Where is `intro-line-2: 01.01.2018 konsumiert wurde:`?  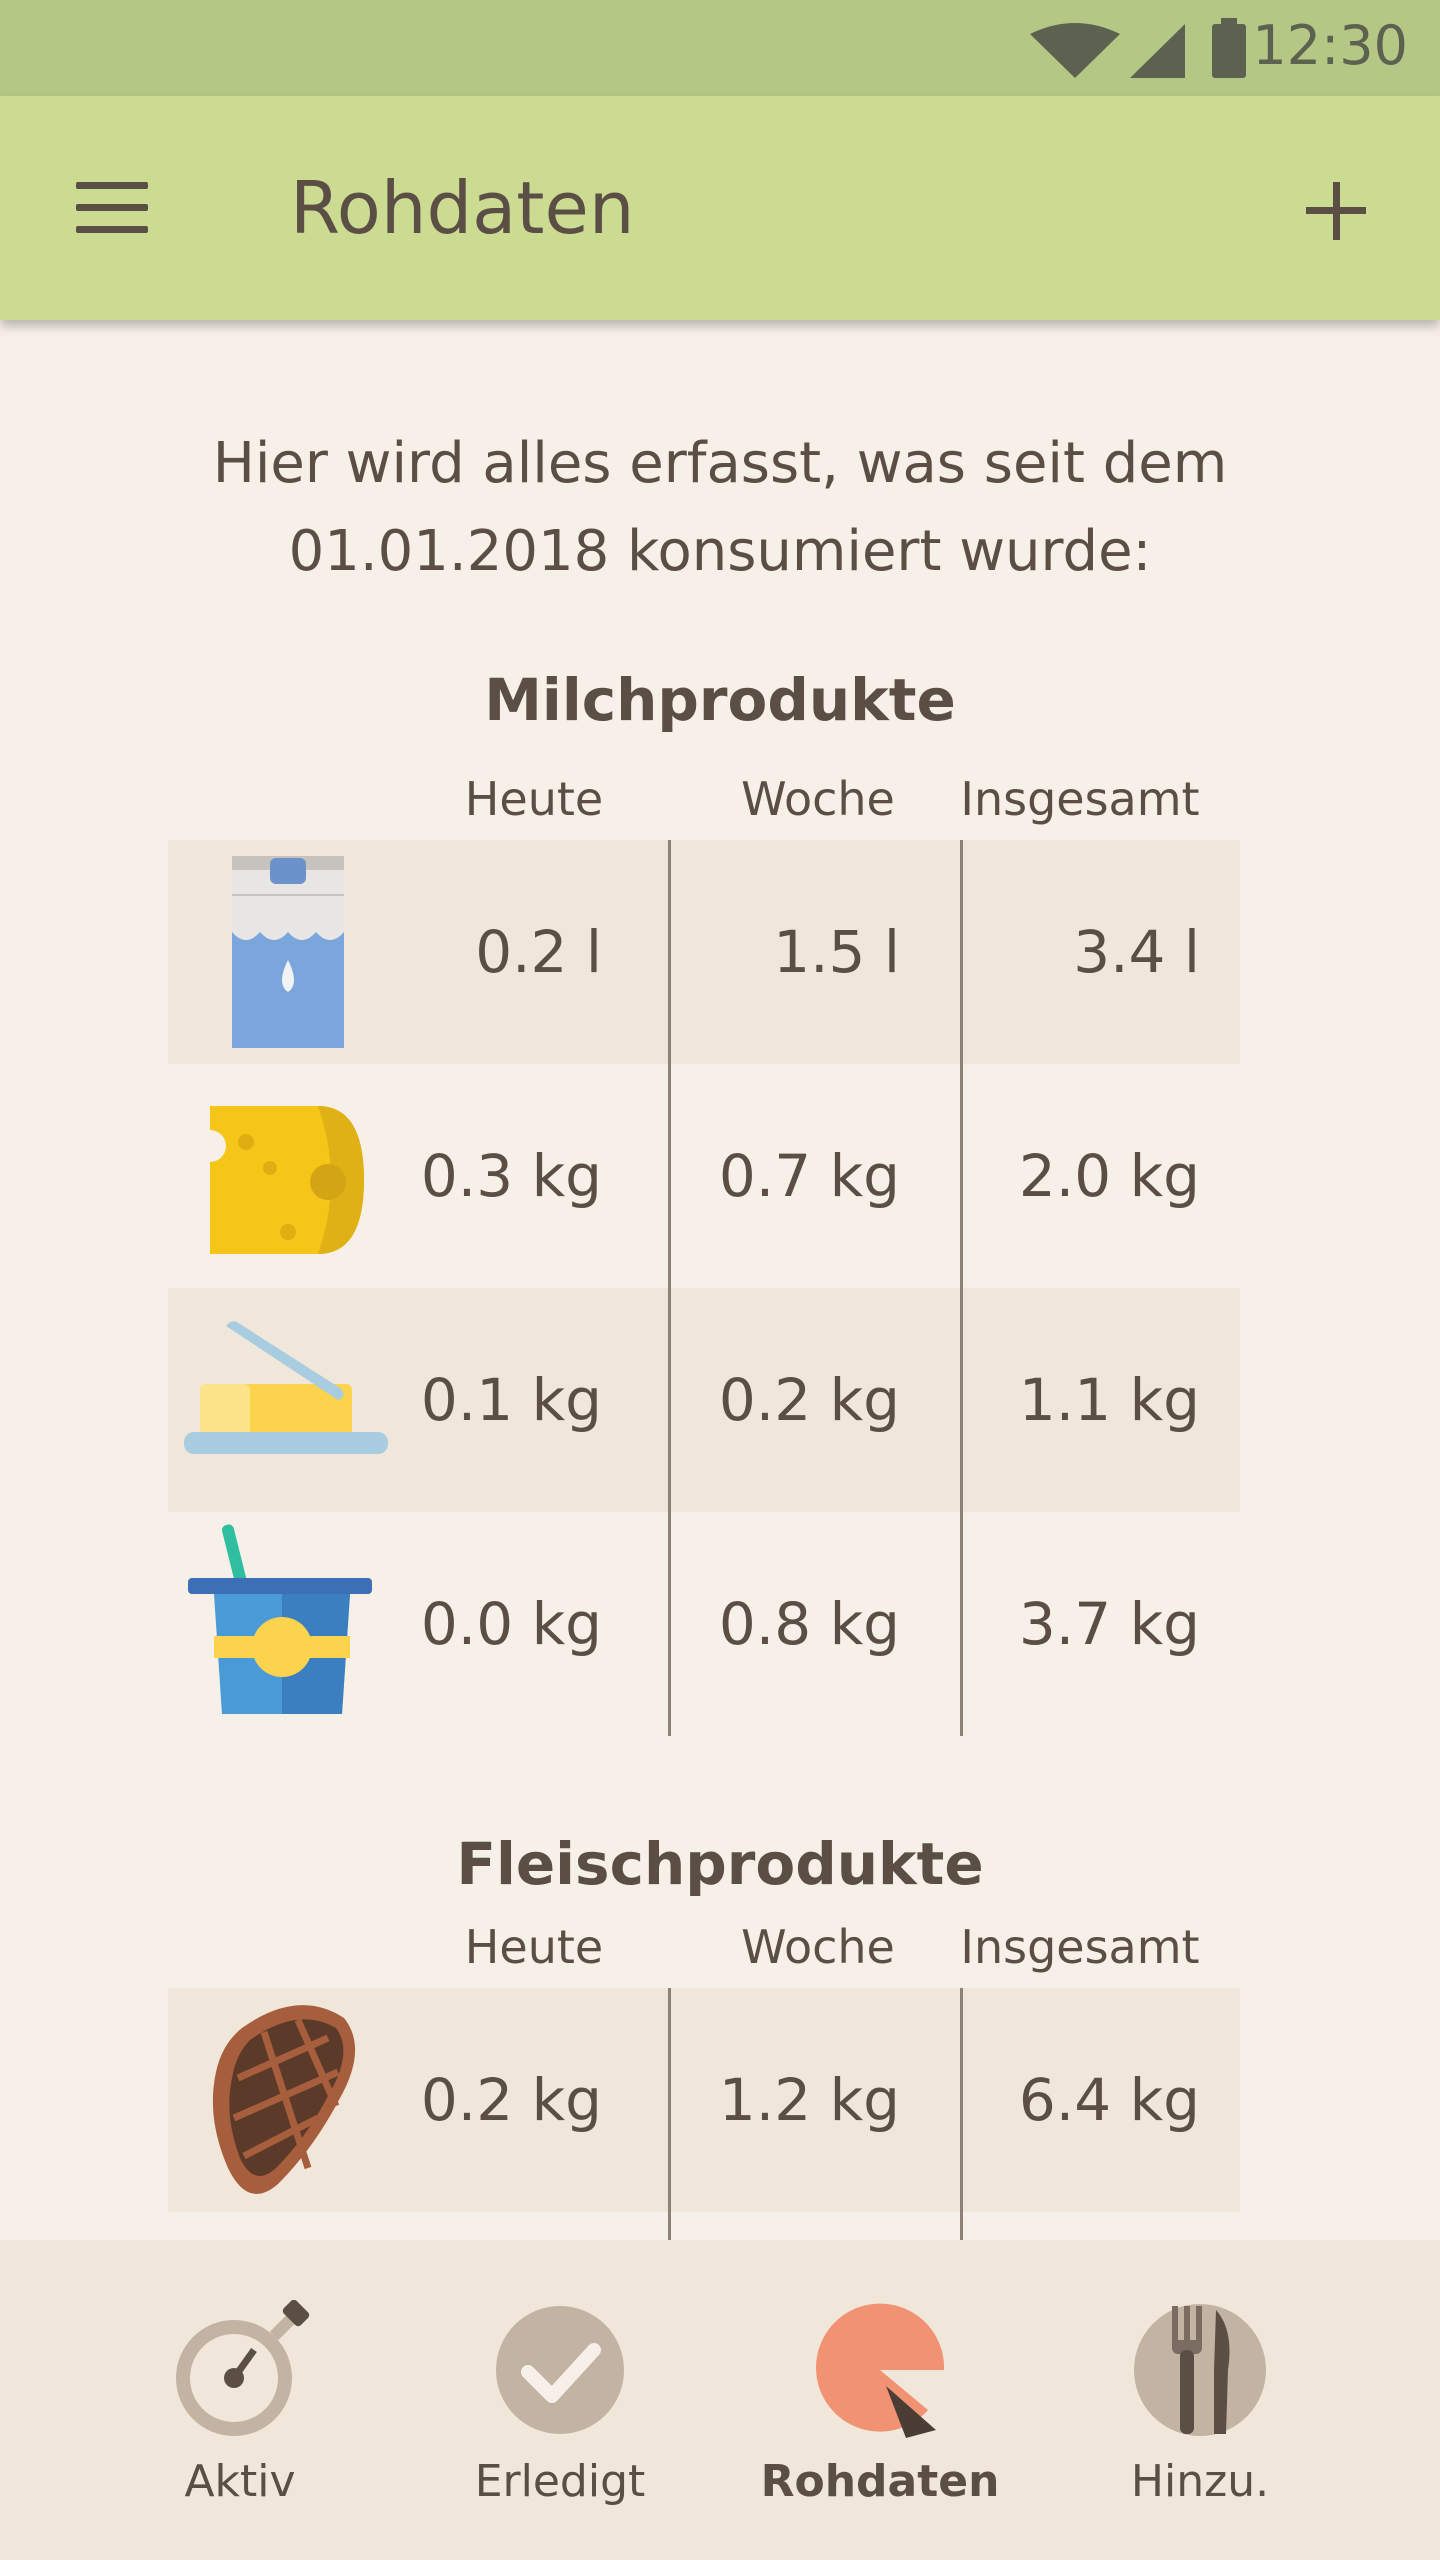 intro-line-2: 01.01.2018 konsumiert wurde: is located at coordinates (720, 551).